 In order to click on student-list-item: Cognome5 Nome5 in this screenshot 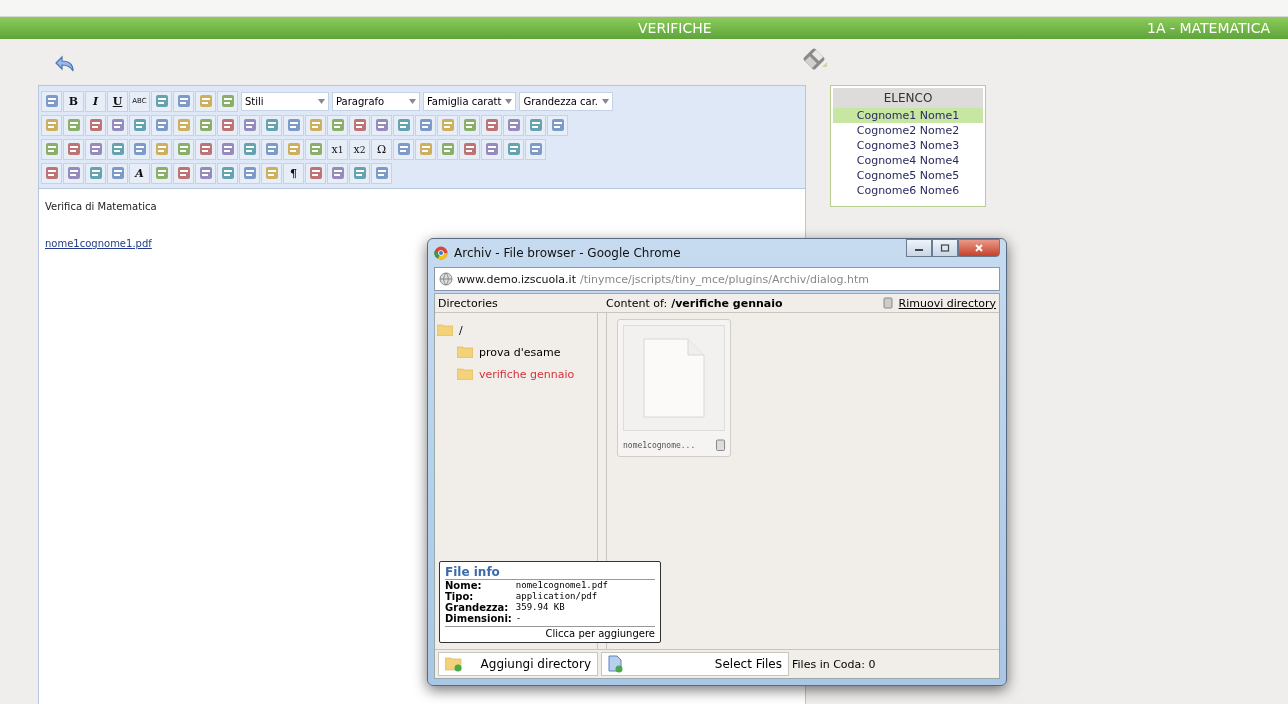, I will do `click(908, 175)`.